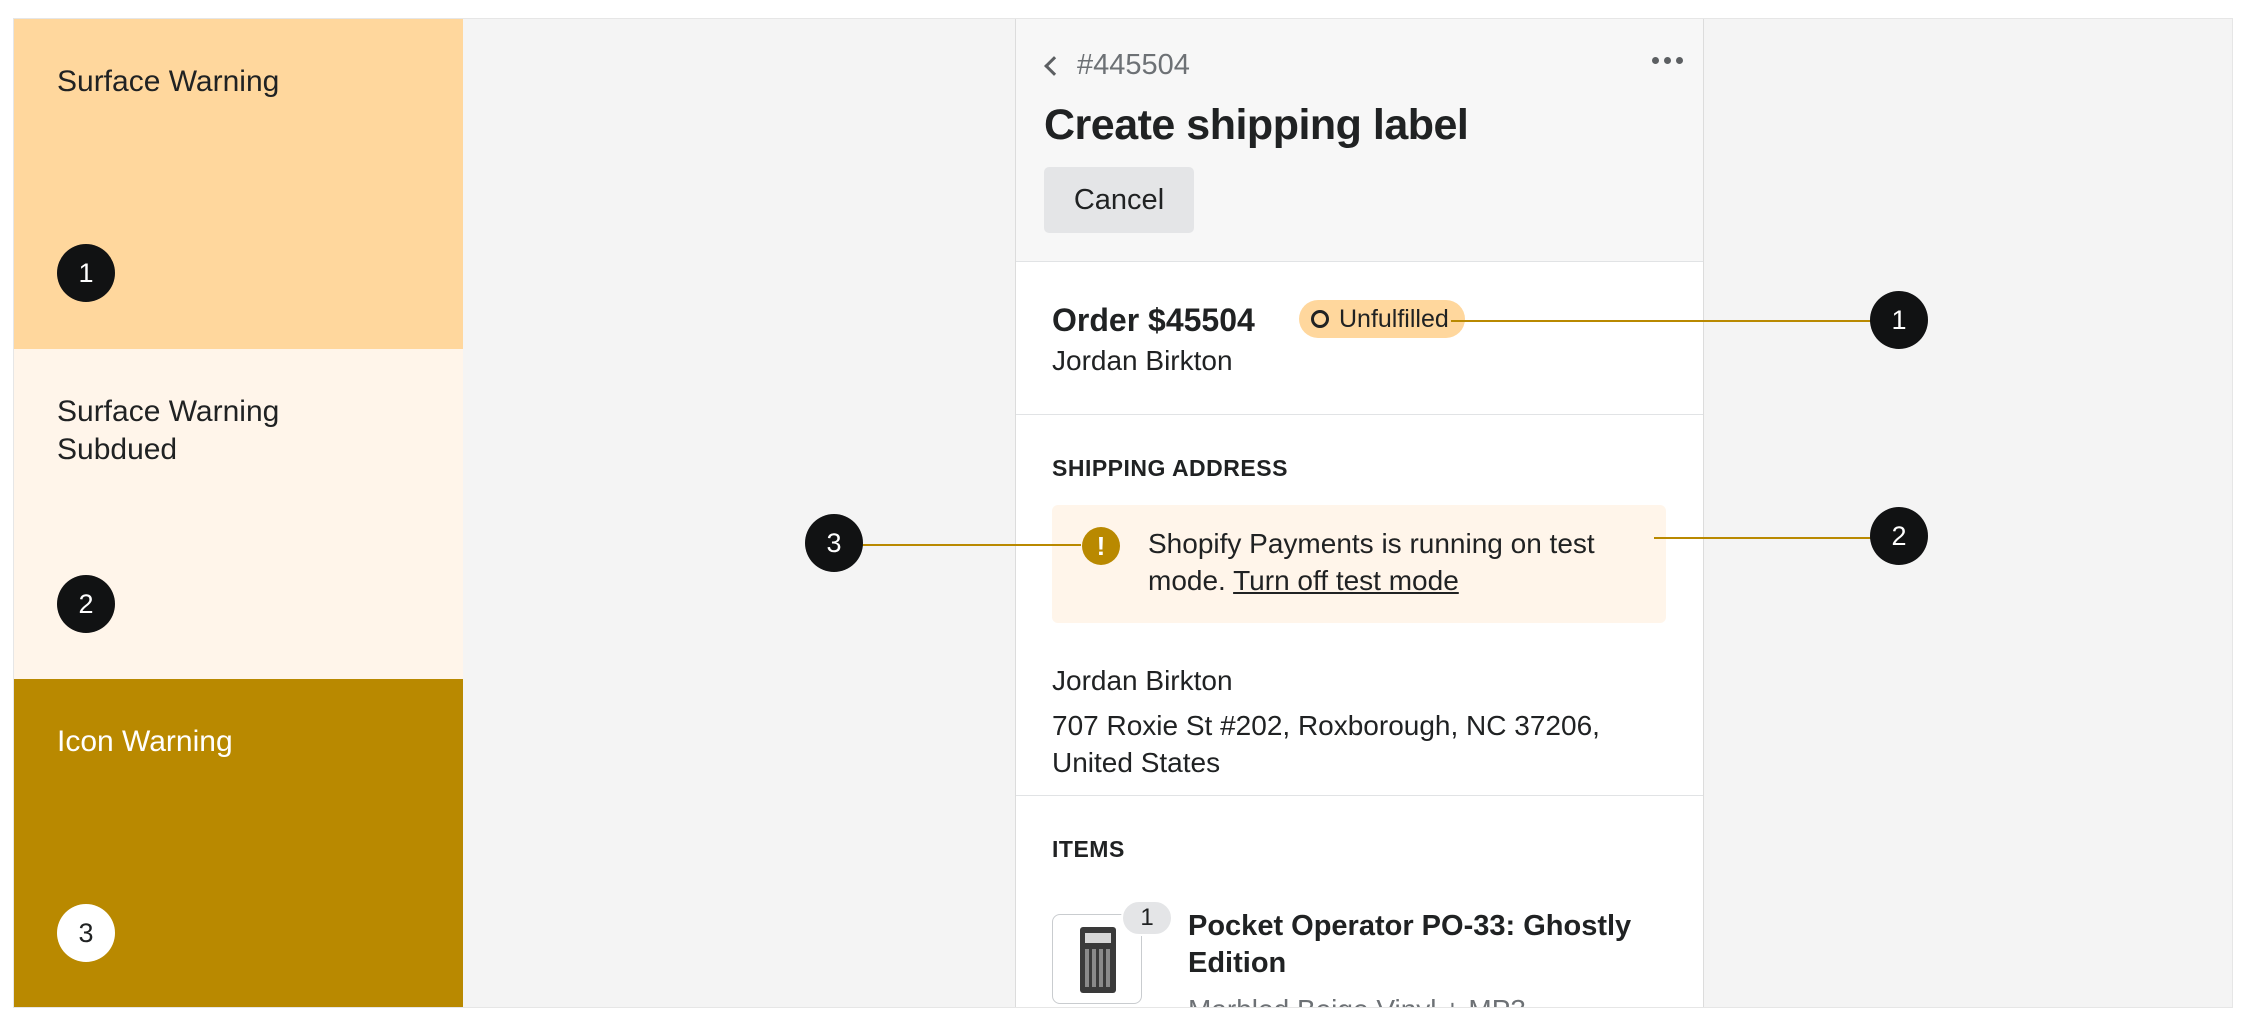  What do you see at coordinates (238, 843) in the screenshot?
I see `swatch-icon-warning: Icon Warning 3` at bounding box center [238, 843].